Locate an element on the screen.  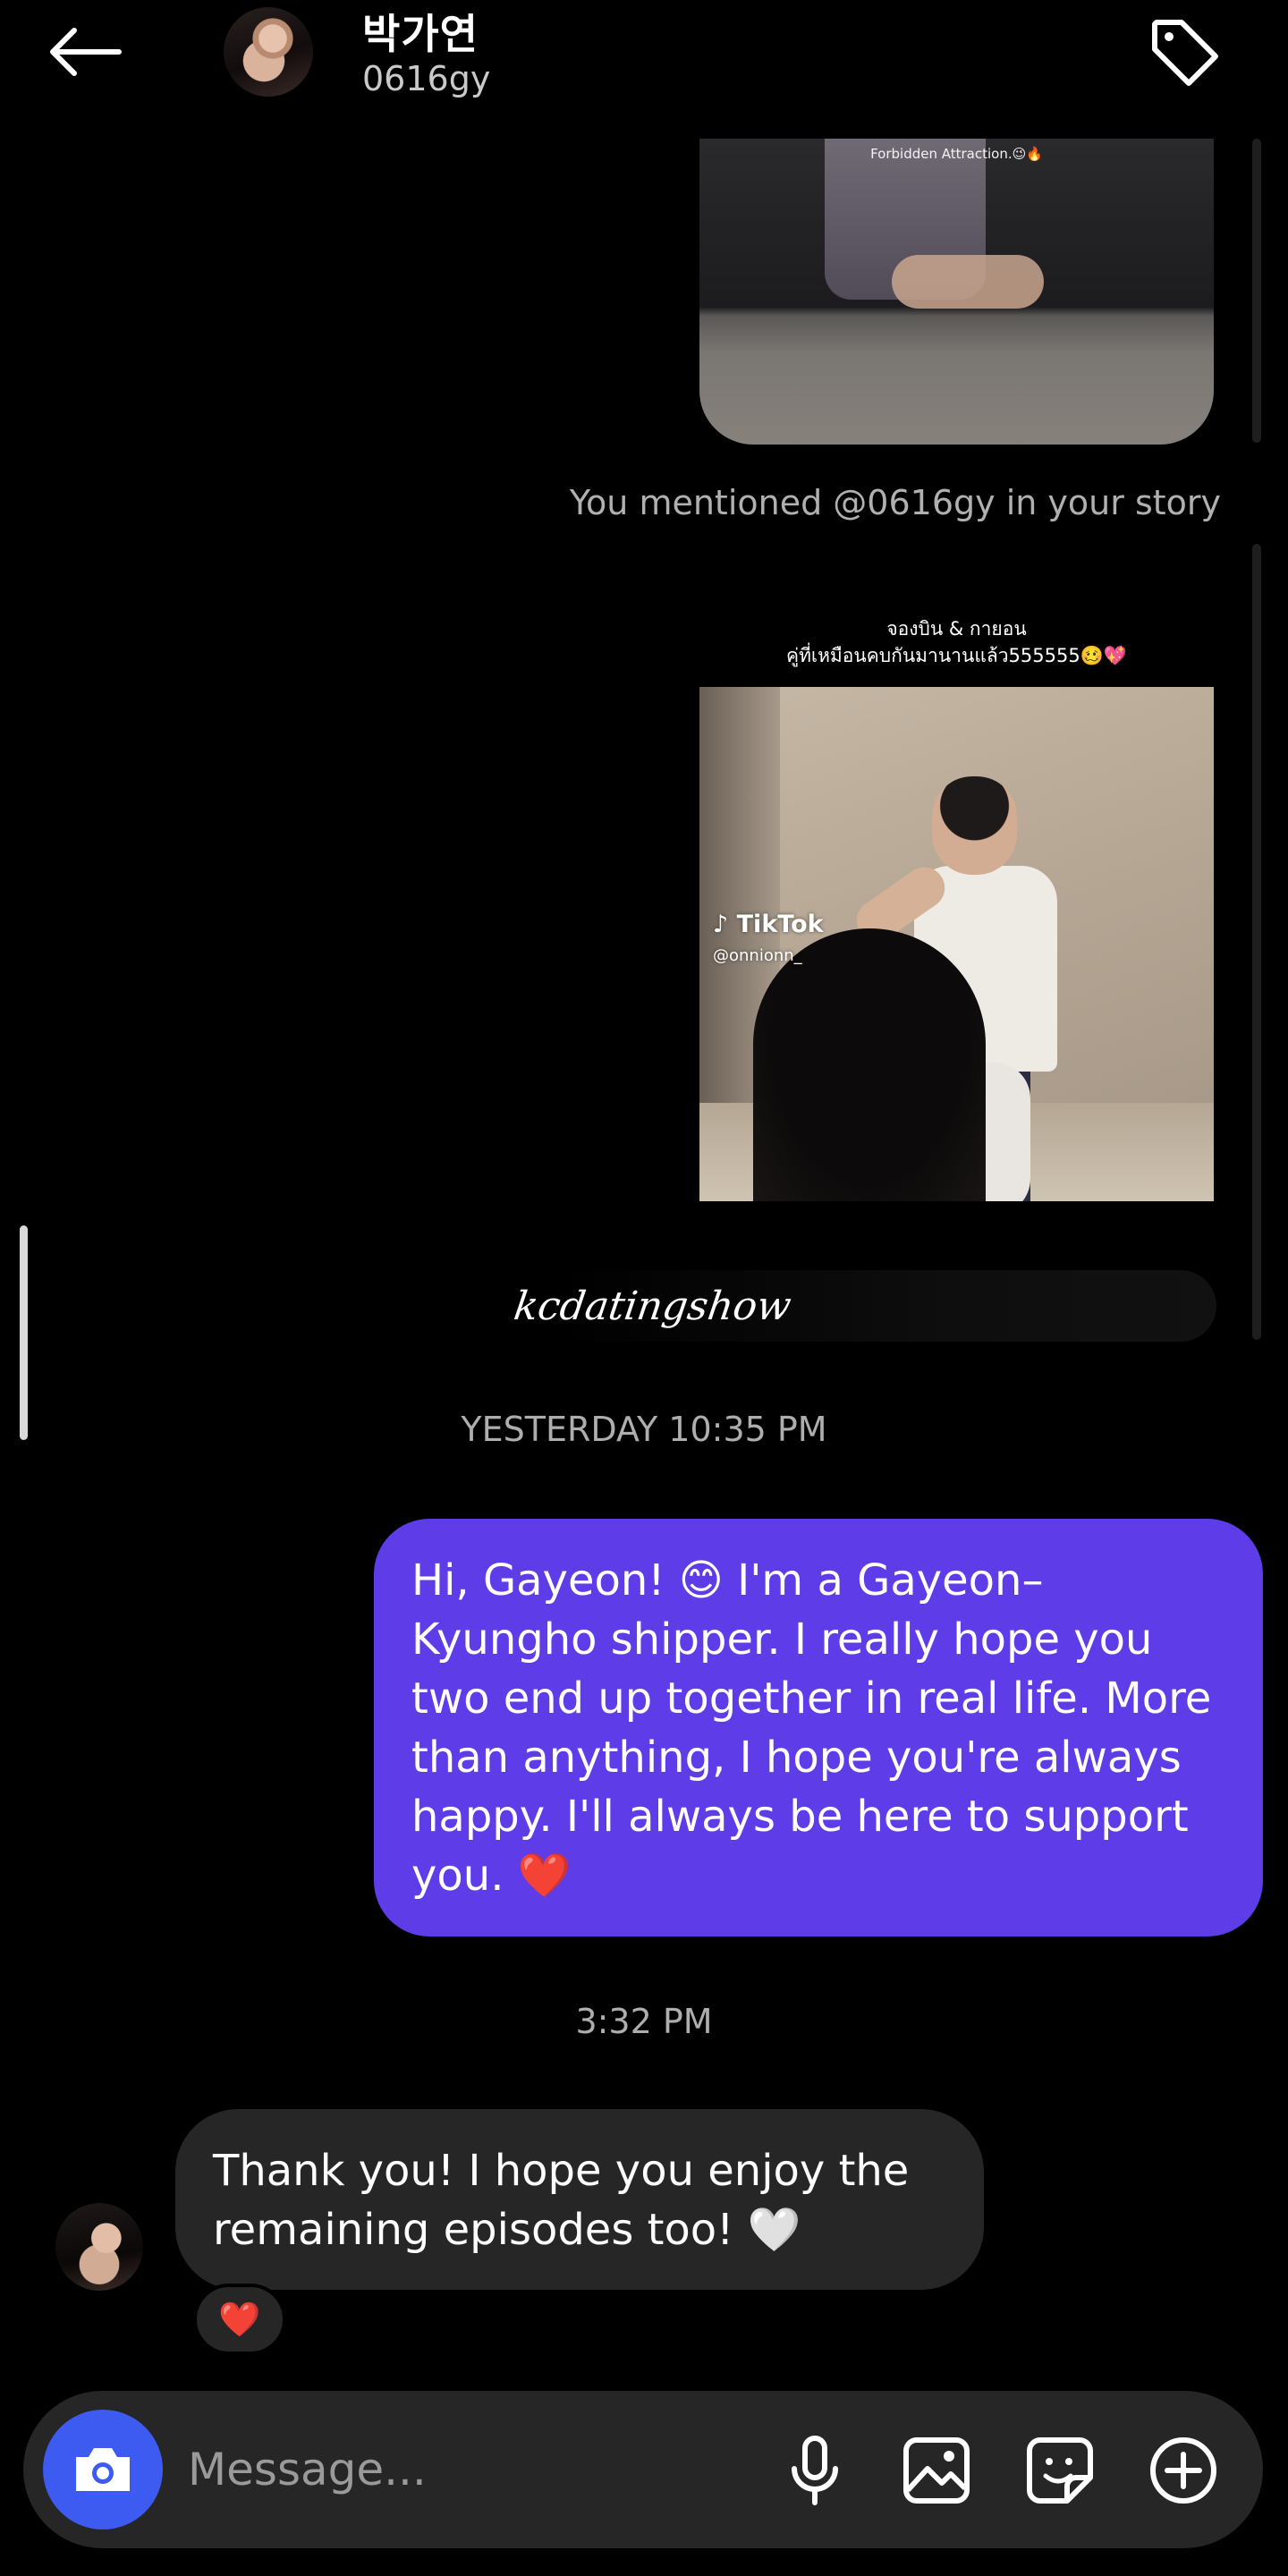
thread-scrollbar is located at coordinates (24, 1332).